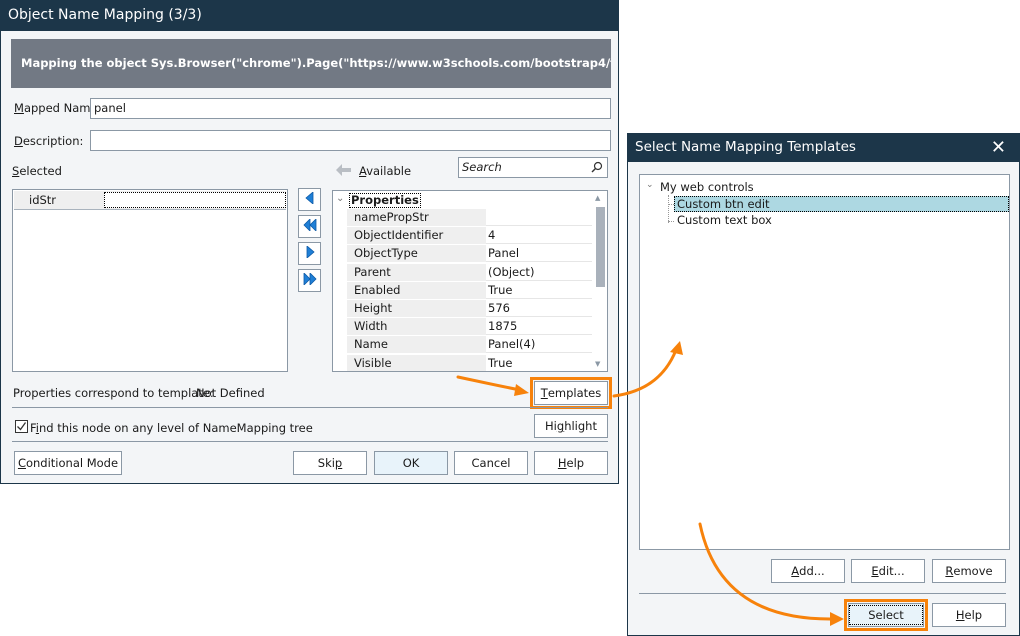 The width and height of the screenshot is (1020, 636). What do you see at coordinates (49, 141) in the screenshot?
I see `description-label: Description:` at bounding box center [49, 141].